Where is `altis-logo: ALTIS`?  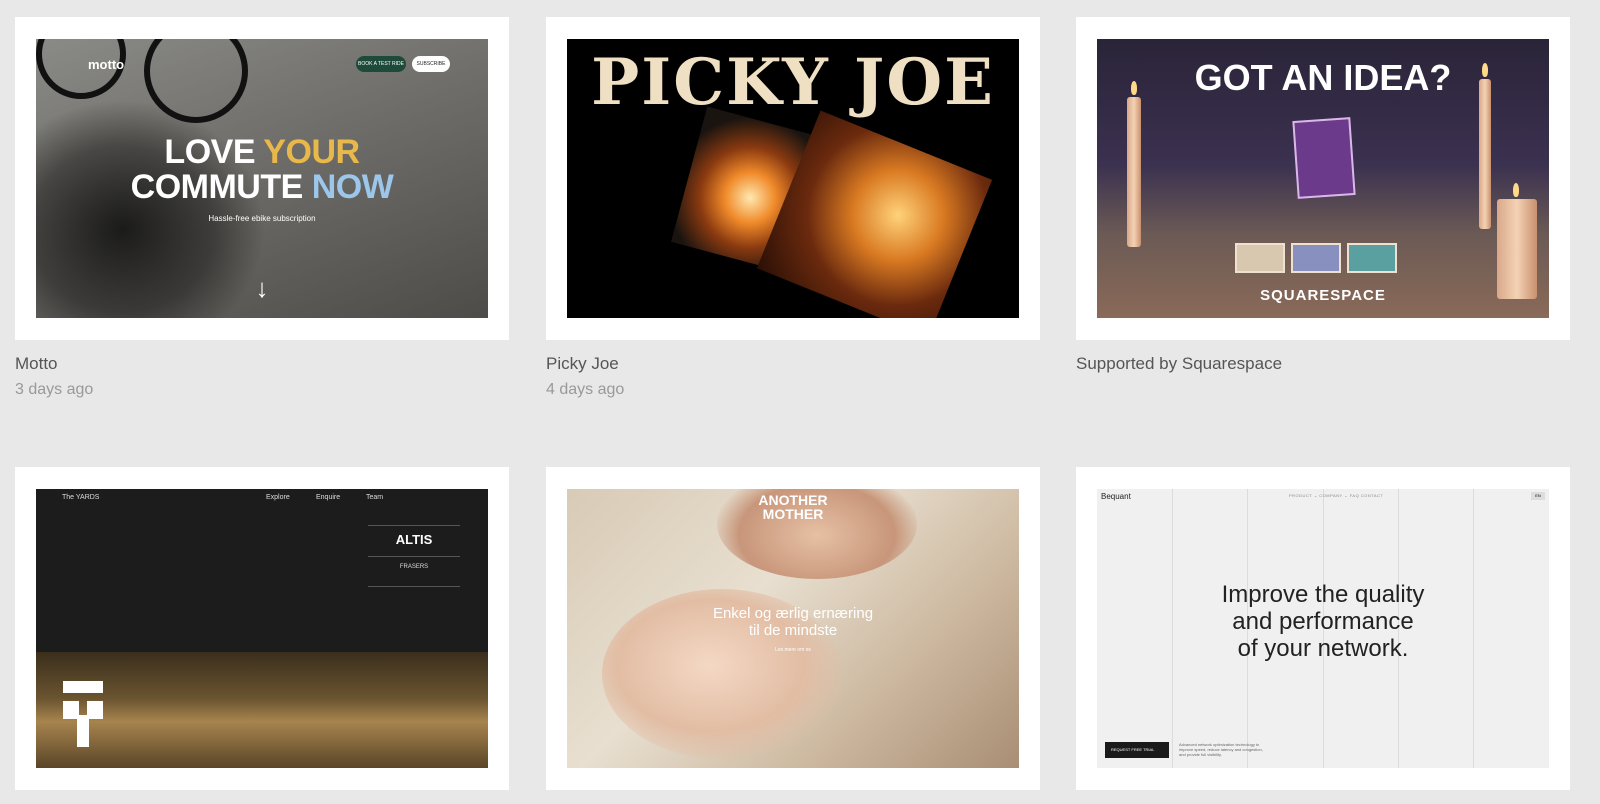 altis-logo: ALTIS is located at coordinates (414, 539).